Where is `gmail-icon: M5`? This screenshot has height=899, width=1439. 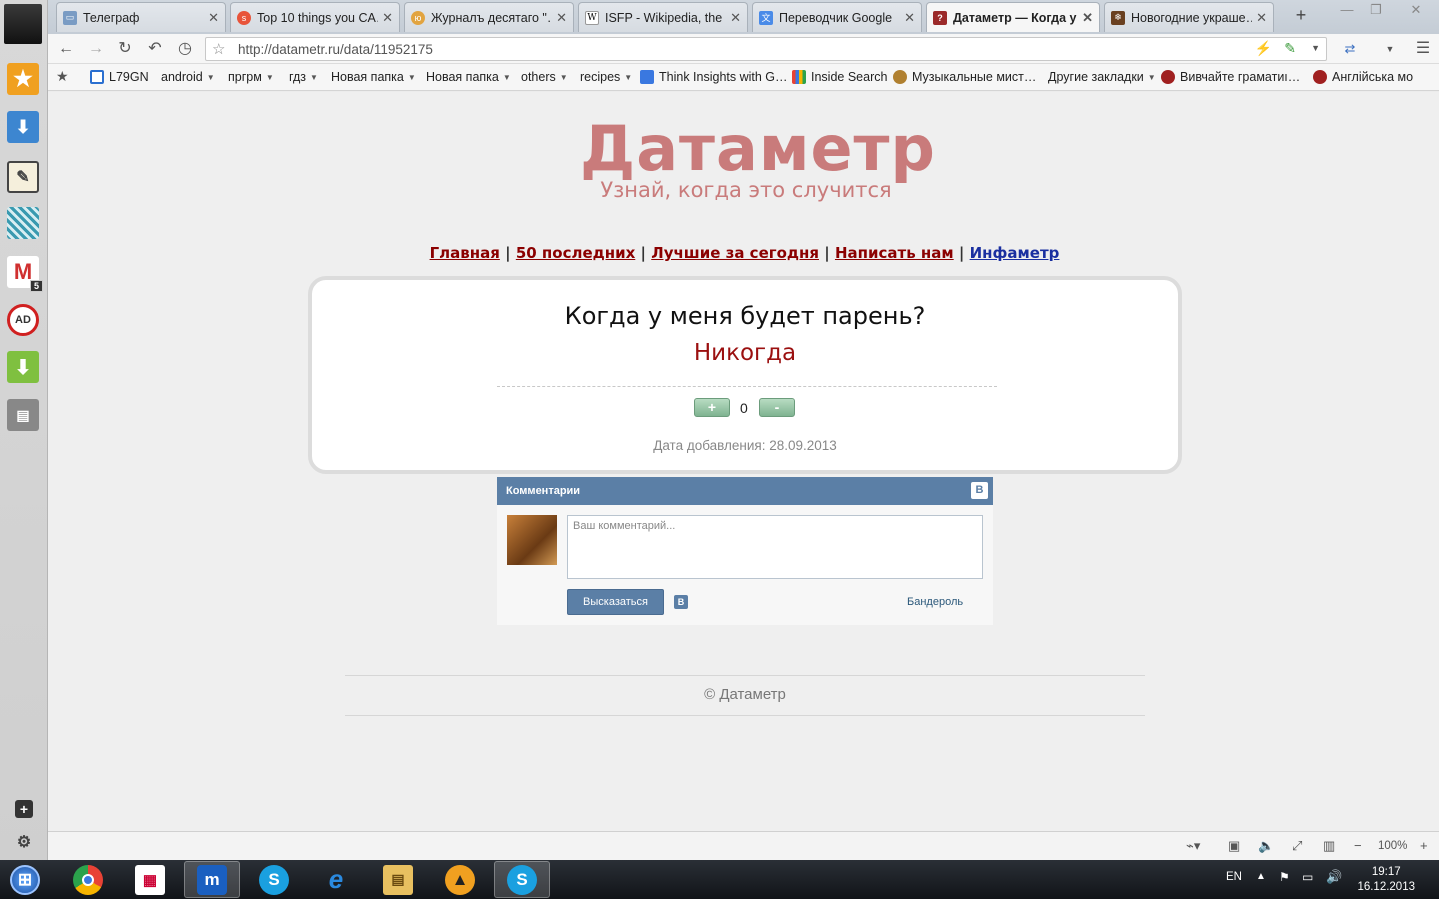
gmail-icon: M5 is located at coordinates (25, 274).